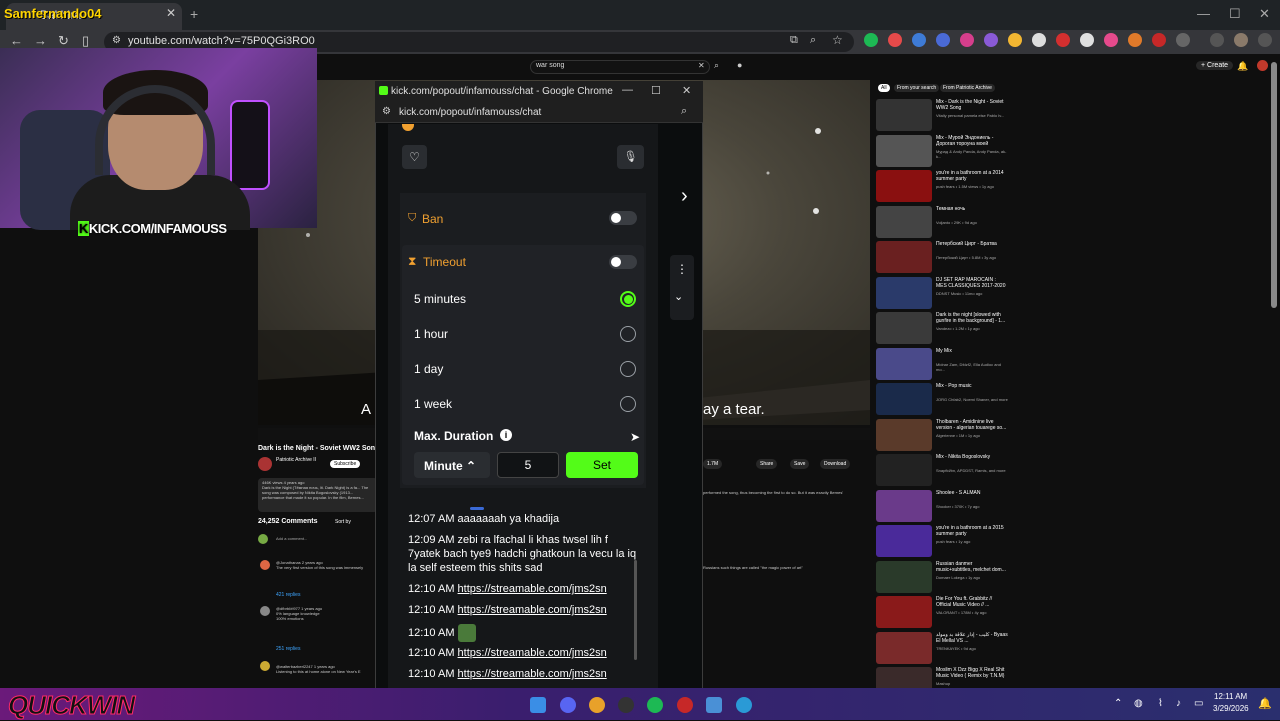 The image size is (1280, 721). Describe the element at coordinates (628, 369) in the screenshot. I see `radio-1-day` at that location.